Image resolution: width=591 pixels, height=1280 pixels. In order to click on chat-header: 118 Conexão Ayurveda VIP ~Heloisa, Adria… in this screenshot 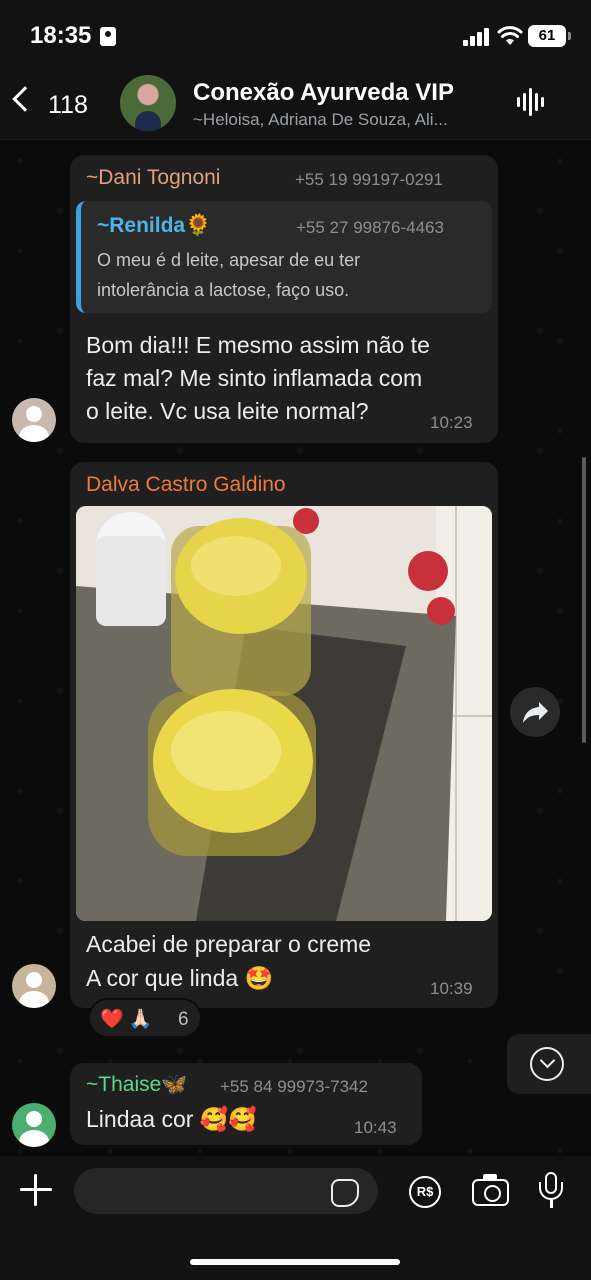, I will do `click(295, 105)`.